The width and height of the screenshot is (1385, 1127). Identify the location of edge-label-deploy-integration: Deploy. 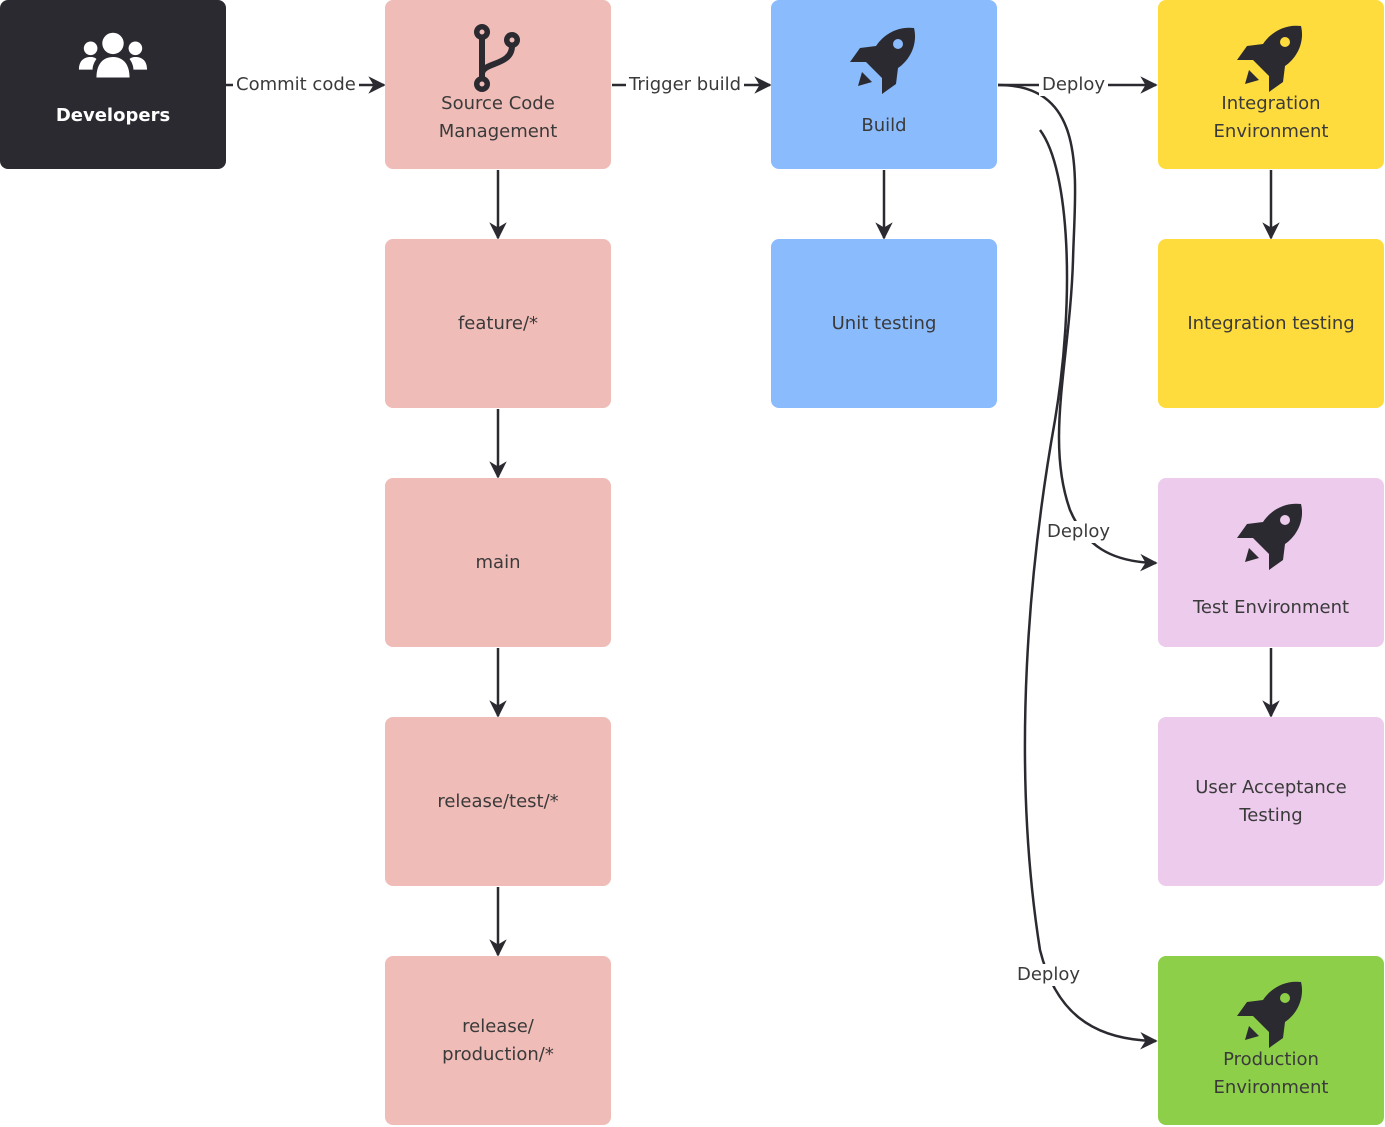
(1074, 85).